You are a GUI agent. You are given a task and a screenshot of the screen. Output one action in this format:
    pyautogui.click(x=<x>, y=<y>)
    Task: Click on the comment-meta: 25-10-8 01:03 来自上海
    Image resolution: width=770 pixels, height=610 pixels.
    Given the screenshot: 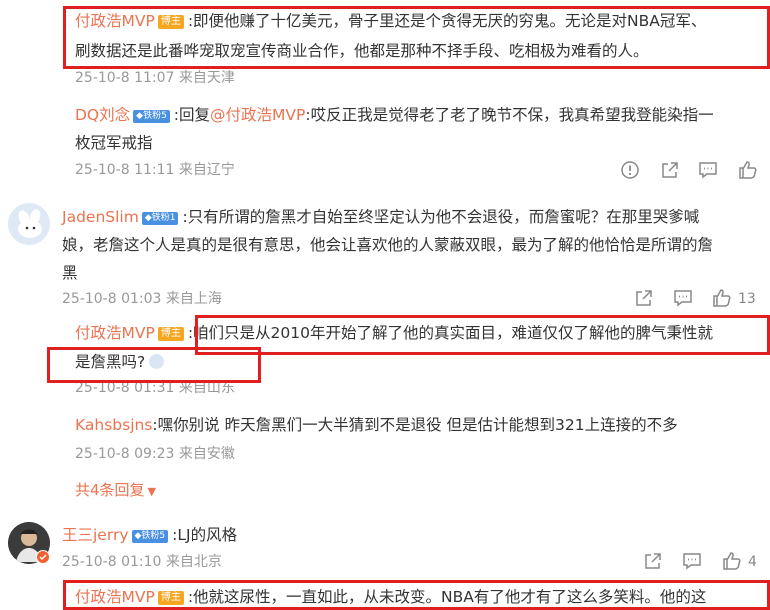 What is the action you would take?
    pyautogui.click(x=142, y=299)
    